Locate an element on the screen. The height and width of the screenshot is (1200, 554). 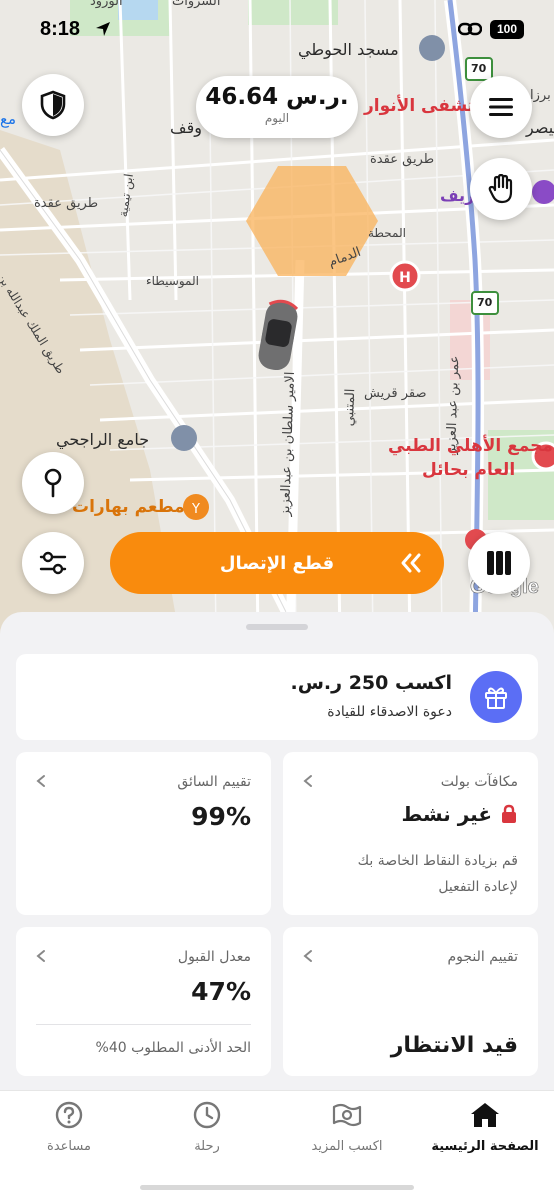
map-label-alaam-hail: العام بحائل is located at coordinates (469, 470).